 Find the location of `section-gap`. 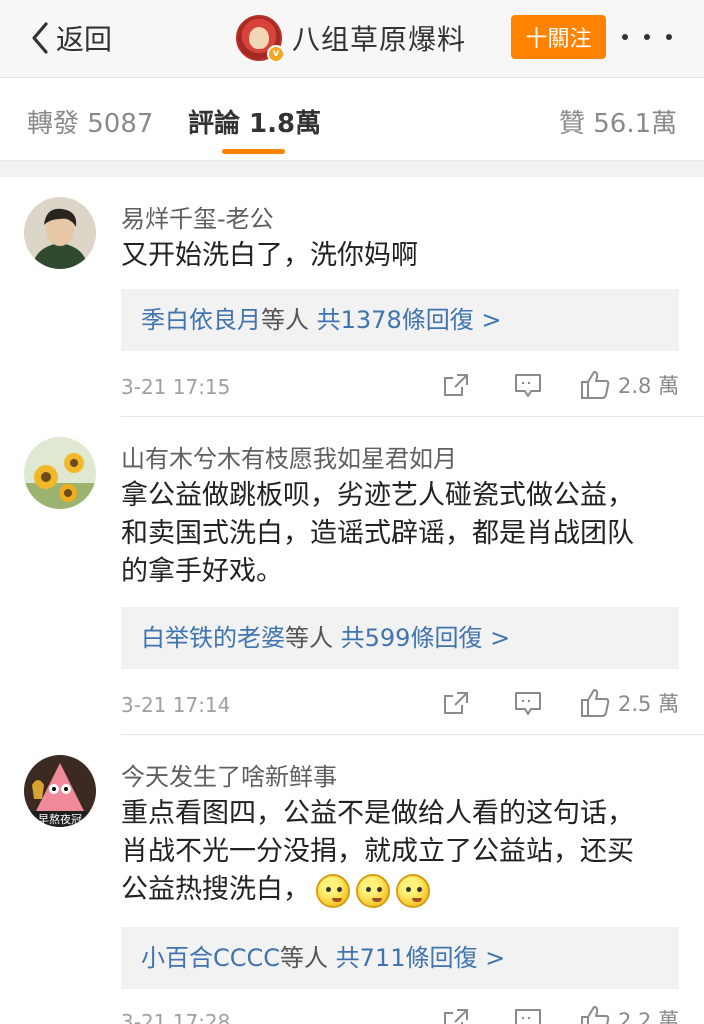

section-gap is located at coordinates (352, 169).